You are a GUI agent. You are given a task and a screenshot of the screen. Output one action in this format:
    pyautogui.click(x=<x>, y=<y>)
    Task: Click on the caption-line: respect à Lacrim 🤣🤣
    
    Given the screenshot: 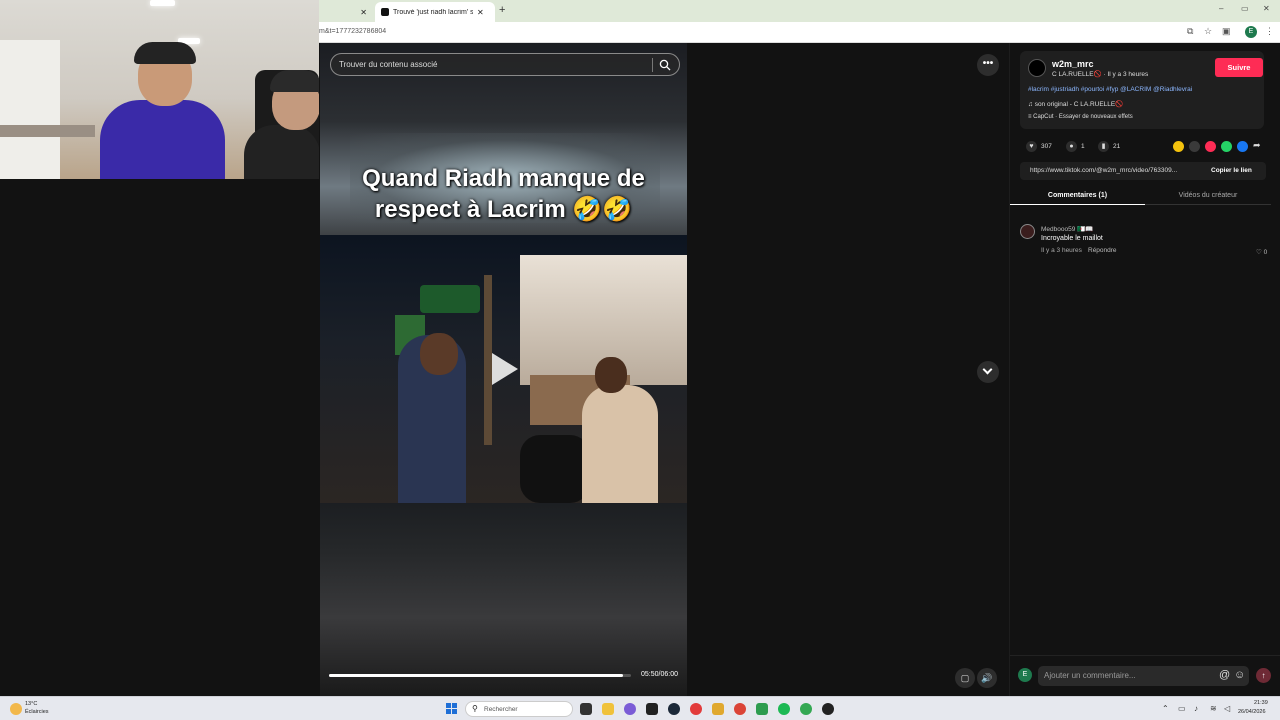 What is the action you would take?
    pyautogui.click(x=503, y=209)
    